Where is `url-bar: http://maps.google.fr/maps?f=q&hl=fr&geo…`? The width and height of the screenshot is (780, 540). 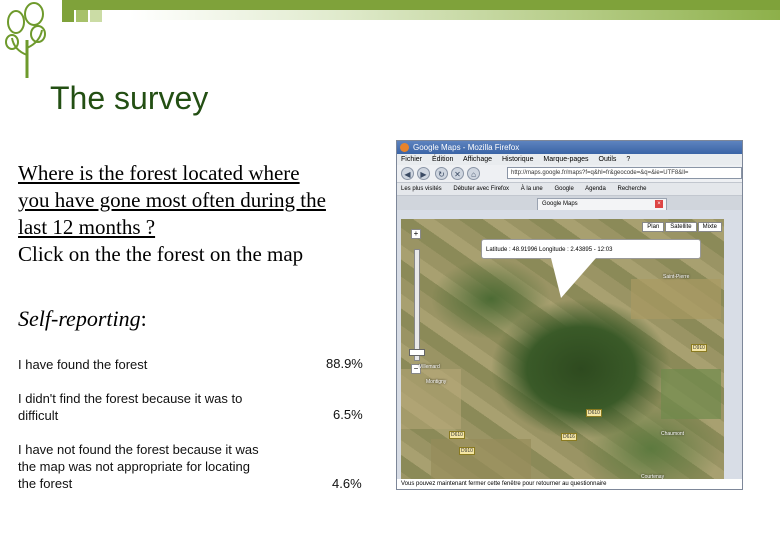 url-bar: http://maps.google.fr/maps?f=q&hl=fr&geo… is located at coordinates (624, 173).